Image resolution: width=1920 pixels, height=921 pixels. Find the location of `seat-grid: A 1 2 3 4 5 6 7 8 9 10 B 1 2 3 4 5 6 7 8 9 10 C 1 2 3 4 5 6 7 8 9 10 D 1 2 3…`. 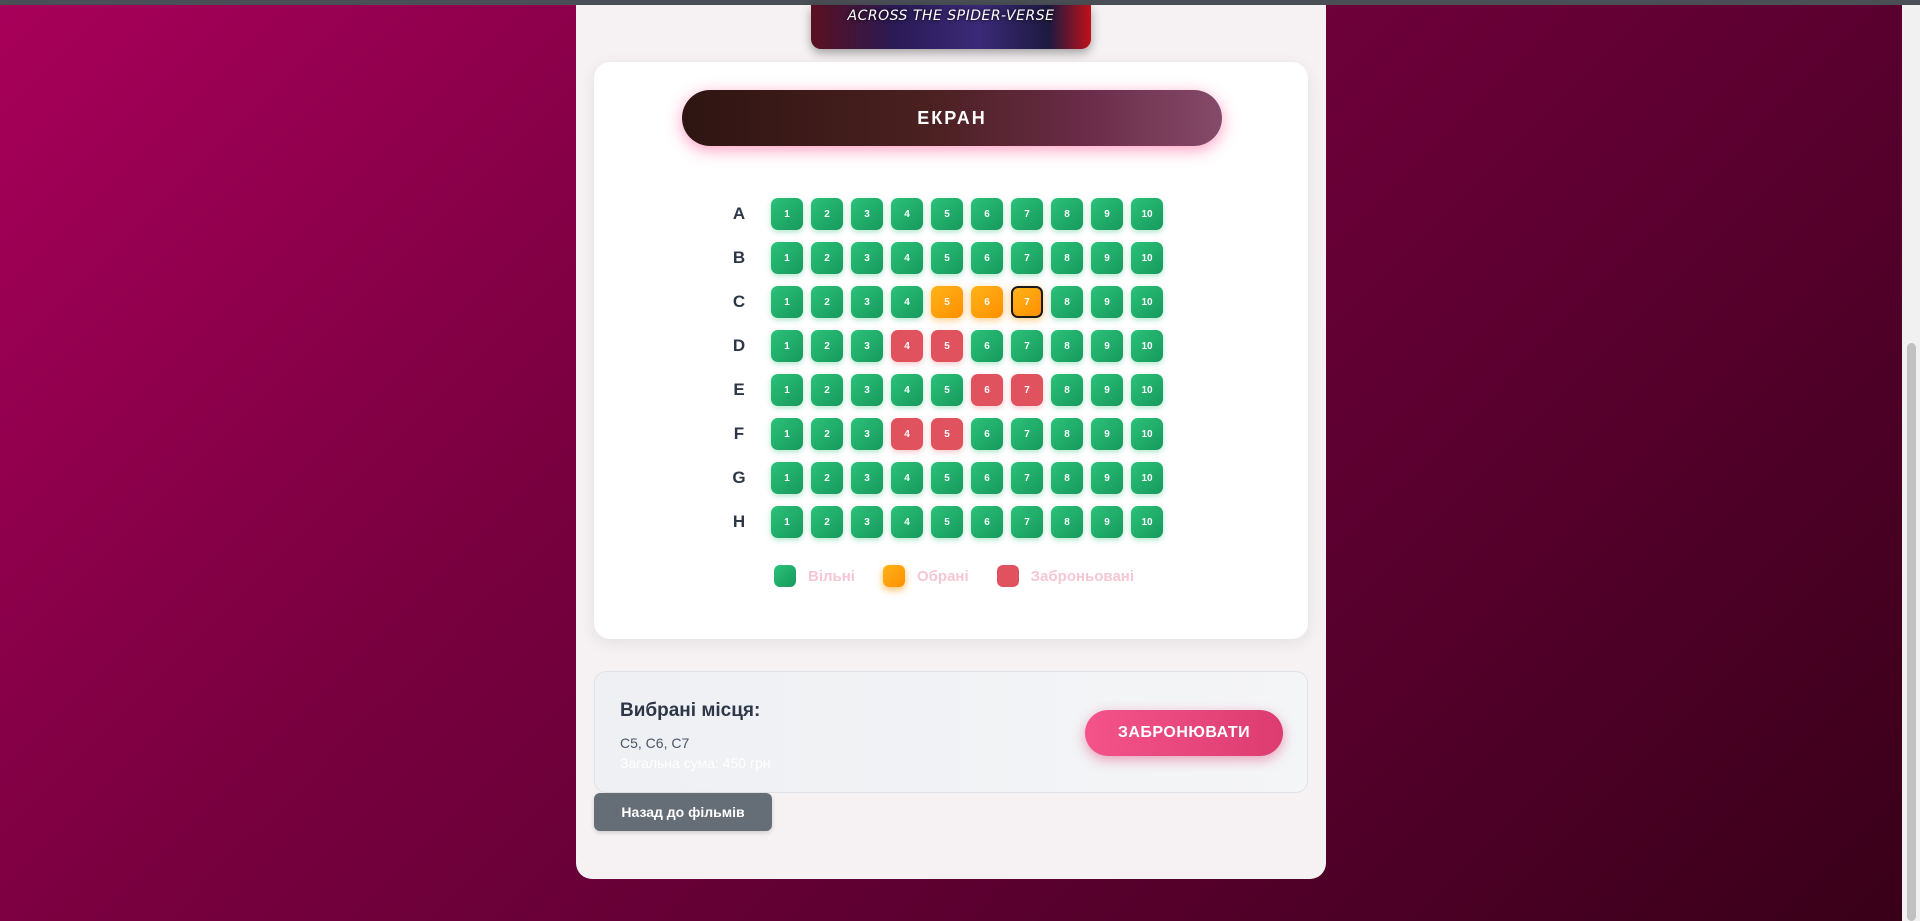

seat-grid: A 1 2 3 4 5 6 7 8 9 10 B 1 2 3 4 5 6 7 8 9 10 C 1 2 3 4 5 6 7 8 9 10 D 1 2 3… is located at coordinates (950, 368).